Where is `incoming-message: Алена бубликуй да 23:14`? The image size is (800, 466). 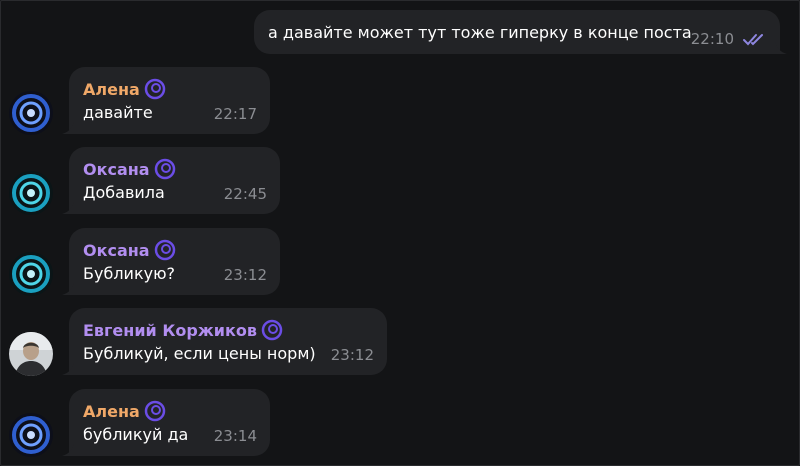 incoming-message: Алена бубликуй да 23:14 is located at coordinates (166, 422).